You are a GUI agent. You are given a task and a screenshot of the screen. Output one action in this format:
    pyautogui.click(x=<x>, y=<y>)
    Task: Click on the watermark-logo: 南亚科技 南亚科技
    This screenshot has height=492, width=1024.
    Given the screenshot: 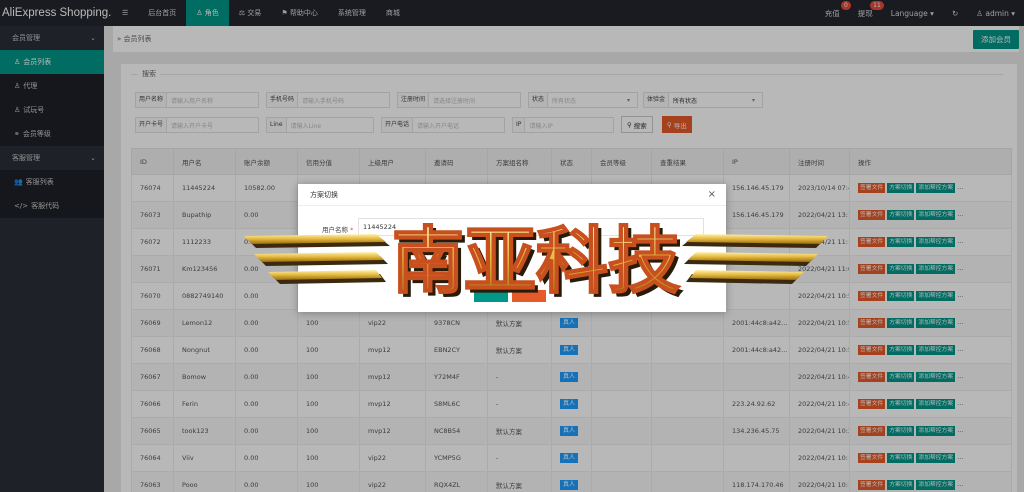 What is the action you would take?
    pyautogui.click(x=536, y=262)
    